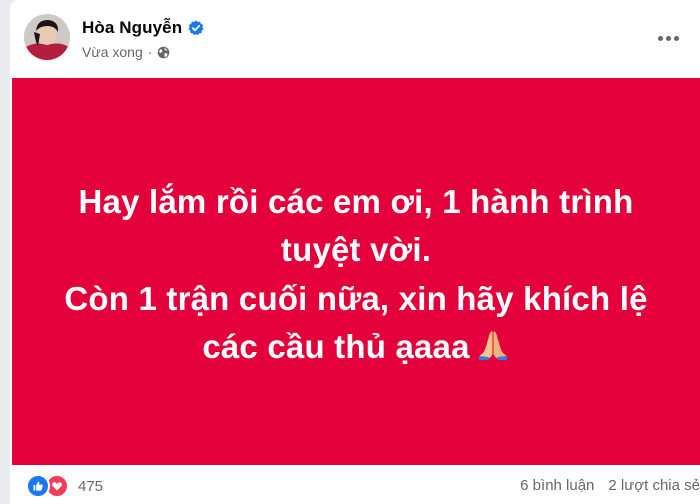  Describe the element at coordinates (356, 201) in the screenshot. I see `post-text-line: Hay lắm rồi các em ơi, 1 hành trình` at that location.